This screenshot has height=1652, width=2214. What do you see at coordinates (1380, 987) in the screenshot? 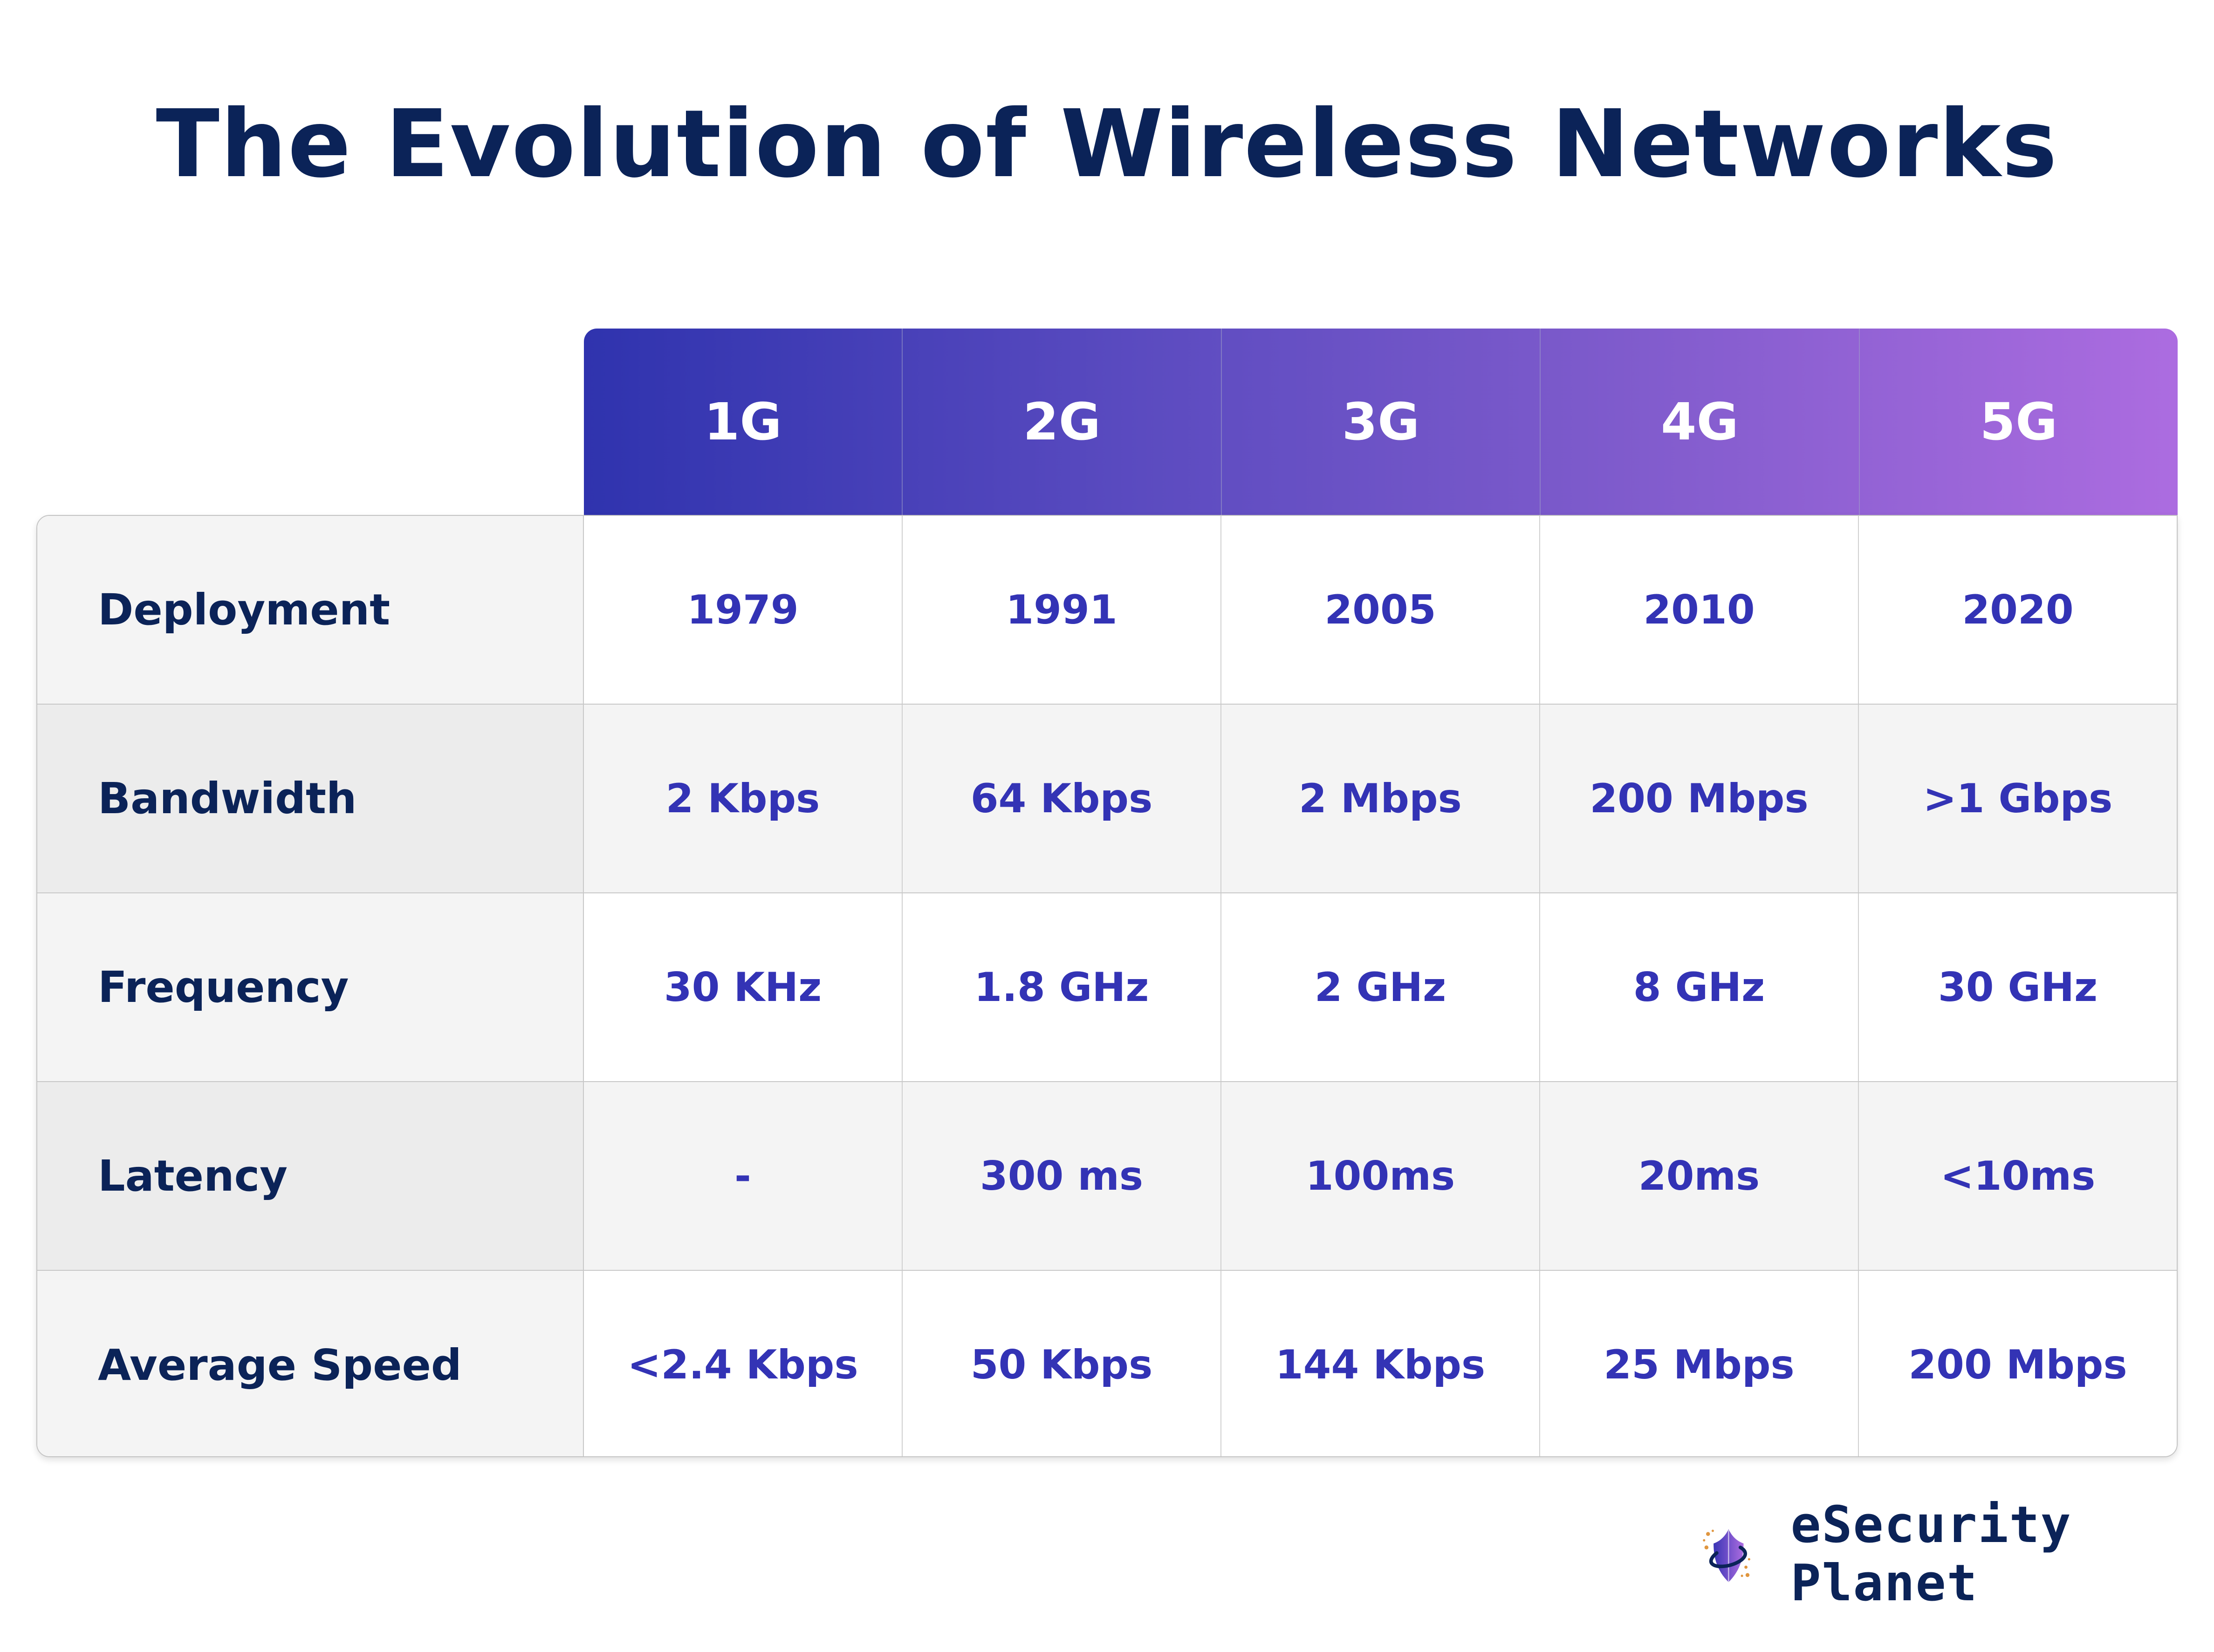
I see `table-cell: 2 GHz` at bounding box center [1380, 987].